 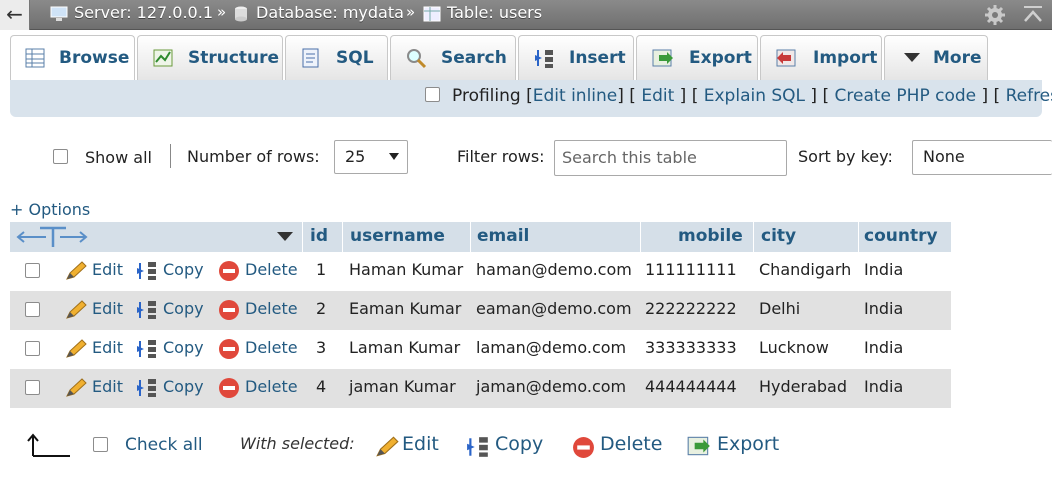 What do you see at coordinates (1033, 15) in the screenshot?
I see `collapse-icon` at bounding box center [1033, 15].